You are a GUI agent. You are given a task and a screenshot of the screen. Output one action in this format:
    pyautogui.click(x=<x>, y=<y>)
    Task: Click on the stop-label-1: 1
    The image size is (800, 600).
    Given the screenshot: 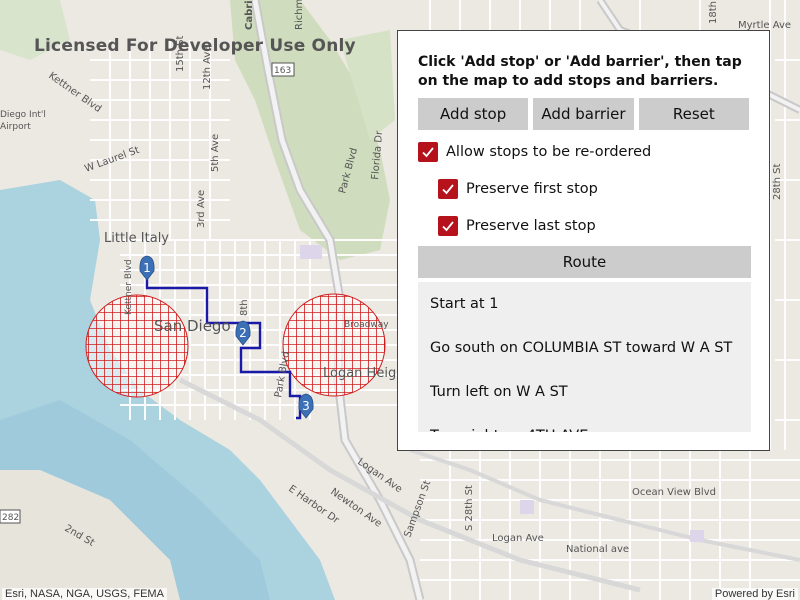 What is the action you would take?
    pyautogui.click(x=147, y=268)
    